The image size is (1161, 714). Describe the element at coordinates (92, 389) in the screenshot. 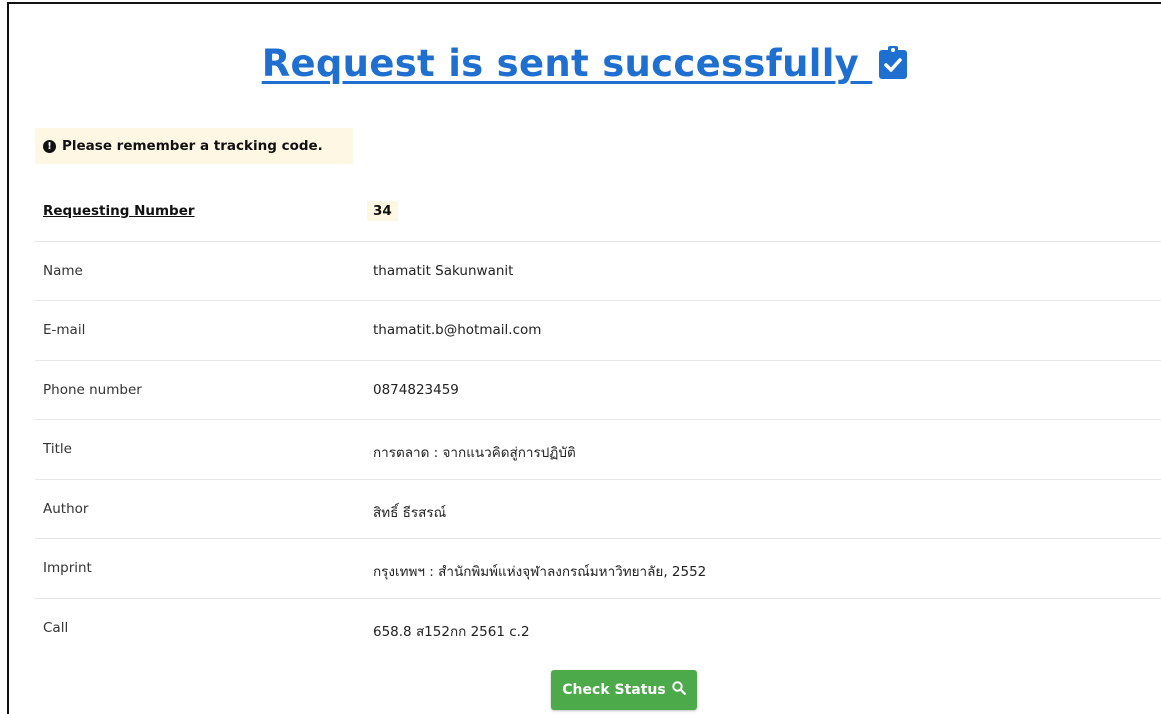

I see `row-label: Phone number` at that location.